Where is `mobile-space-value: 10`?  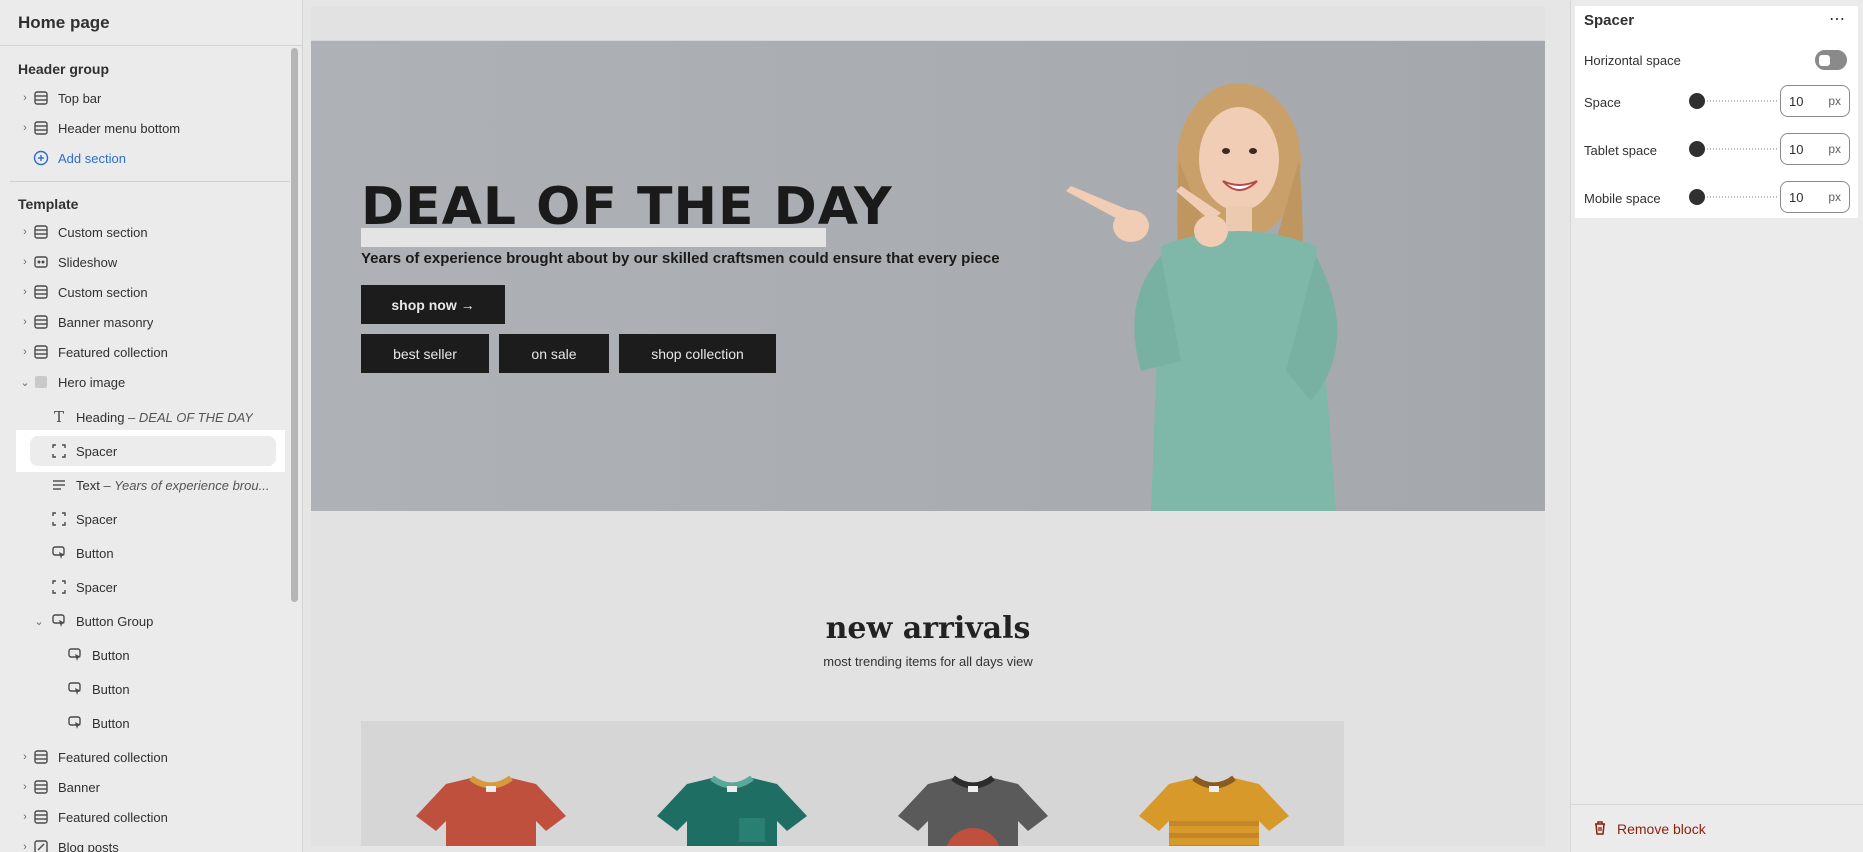 mobile-space-value: 10 is located at coordinates (1808, 197).